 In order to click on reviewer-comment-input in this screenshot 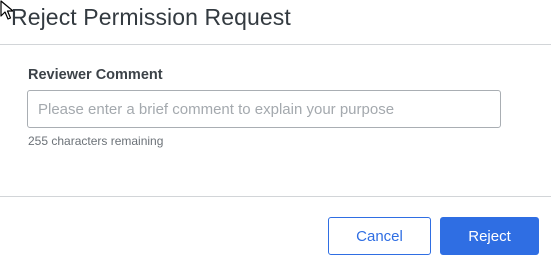, I will do `click(264, 109)`.